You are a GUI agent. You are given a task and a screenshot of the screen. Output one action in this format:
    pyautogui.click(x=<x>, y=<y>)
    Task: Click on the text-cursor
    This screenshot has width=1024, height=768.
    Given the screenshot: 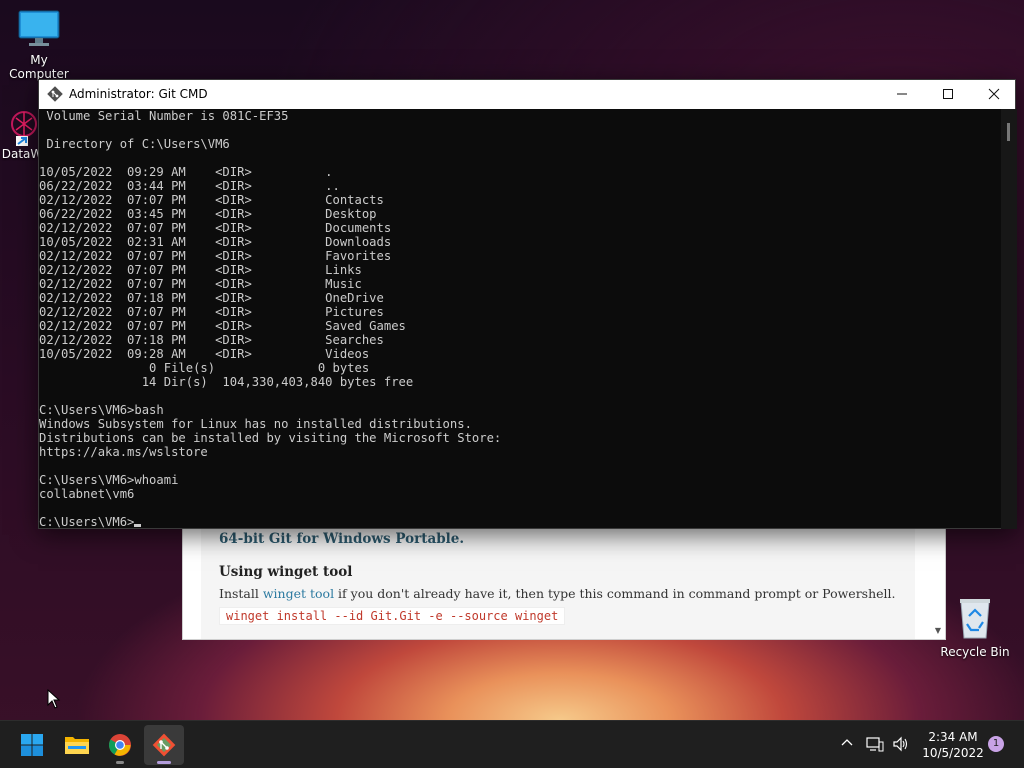 What is the action you would take?
    pyautogui.click(x=138, y=525)
    